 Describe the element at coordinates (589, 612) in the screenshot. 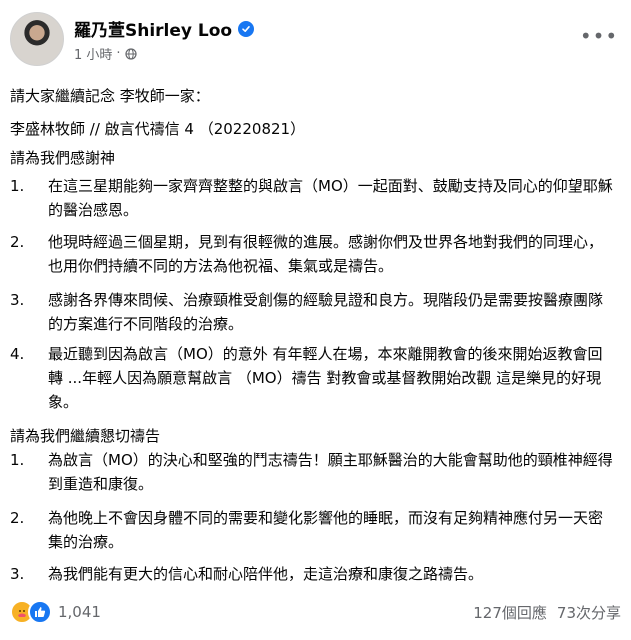

I see `shares-count: 73次分享` at that location.